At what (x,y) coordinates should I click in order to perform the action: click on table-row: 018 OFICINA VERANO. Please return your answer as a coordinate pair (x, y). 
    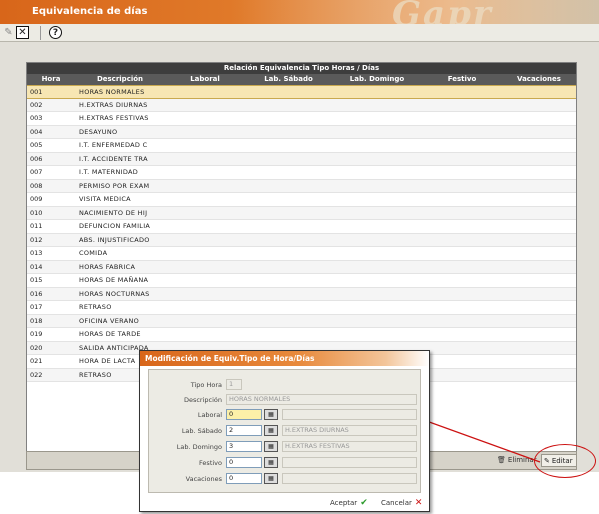
    Looking at the image, I should click on (301, 321).